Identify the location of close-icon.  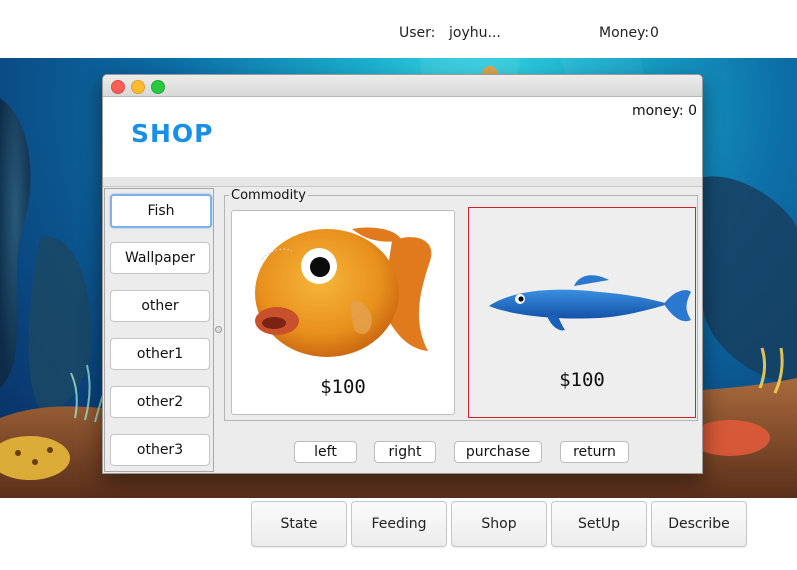
(118, 87).